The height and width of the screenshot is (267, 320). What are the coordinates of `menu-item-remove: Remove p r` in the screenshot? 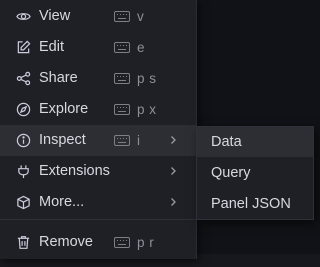 It's located at (98, 242).